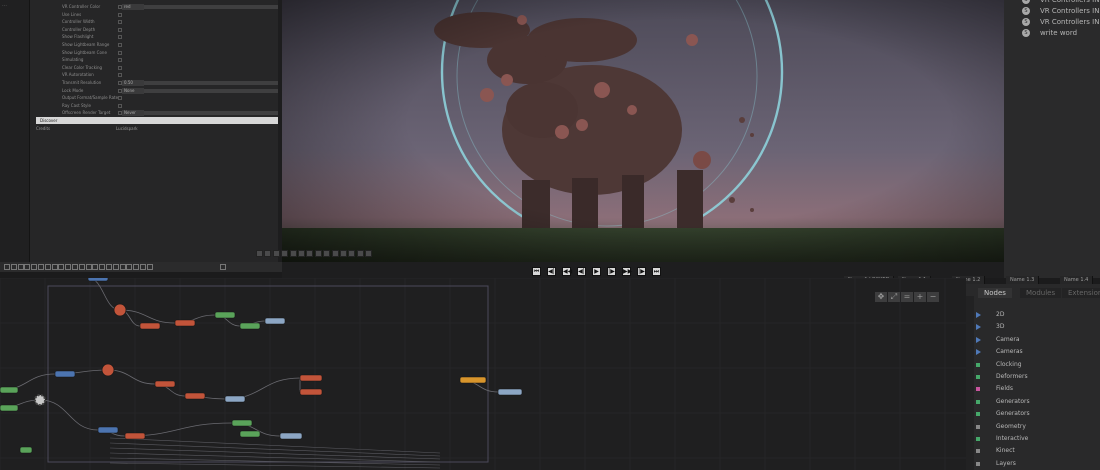 This screenshot has width=1100, height=470. I want to click on library-tab: Modules, so click(1041, 293).